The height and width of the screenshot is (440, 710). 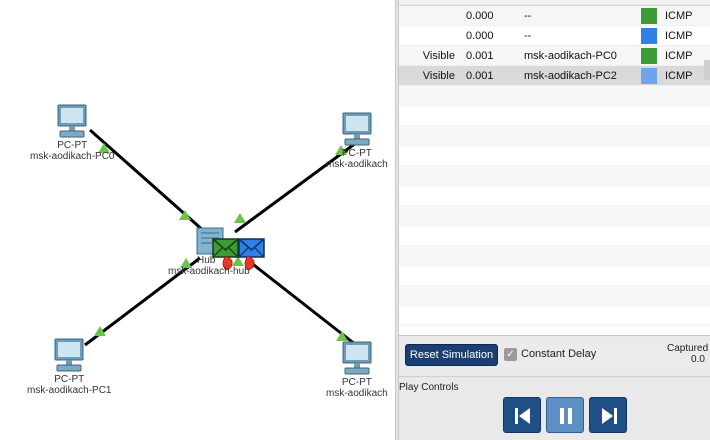 What do you see at coordinates (206, 260) in the screenshot?
I see `hub-type-label: Hub` at bounding box center [206, 260].